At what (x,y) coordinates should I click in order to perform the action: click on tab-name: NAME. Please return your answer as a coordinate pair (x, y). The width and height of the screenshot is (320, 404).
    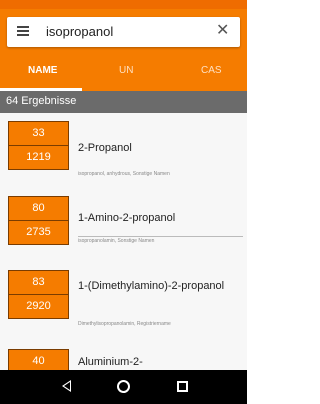
    Looking at the image, I should click on (42, 70).